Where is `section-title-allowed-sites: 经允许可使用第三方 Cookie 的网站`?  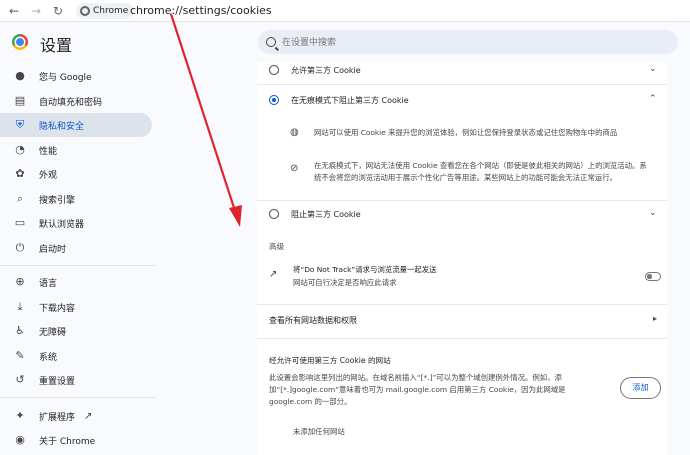
section-title-allowed-sites: 经允许可使用第三方 Cookie 的网站 is located at coordinates (330, 360).